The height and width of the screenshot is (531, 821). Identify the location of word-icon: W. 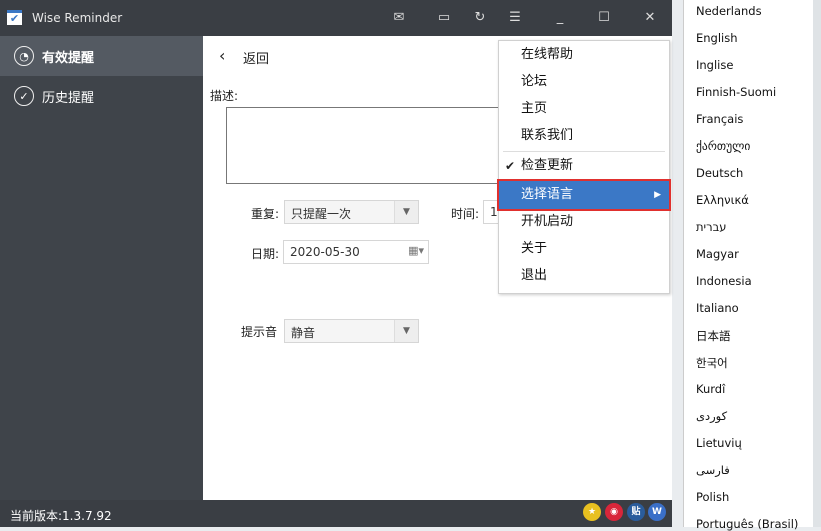
(657, 512).